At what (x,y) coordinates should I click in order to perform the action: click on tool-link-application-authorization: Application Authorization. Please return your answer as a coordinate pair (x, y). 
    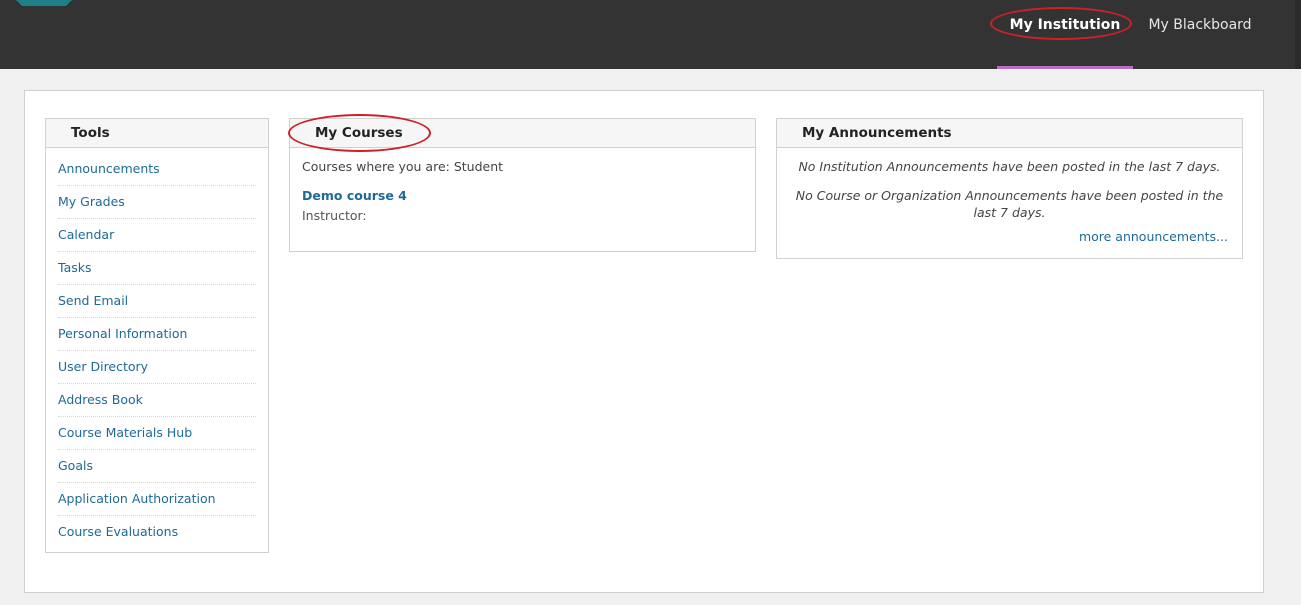
    Looking at the image, I should click on (137, 498).